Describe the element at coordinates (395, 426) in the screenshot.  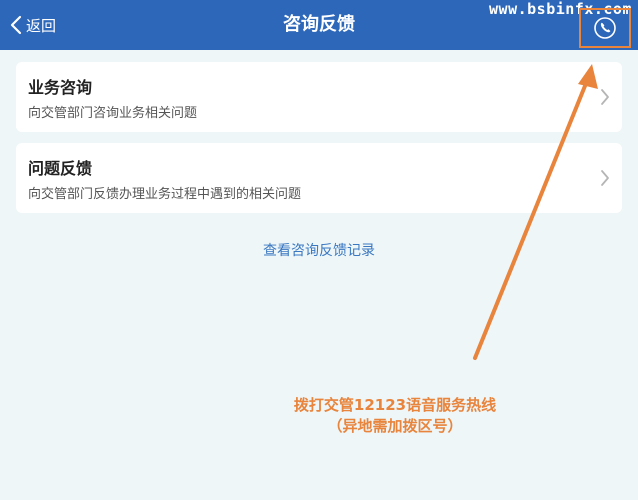
I see `annotation-line-2: （异地需加拨区号）` at that location.